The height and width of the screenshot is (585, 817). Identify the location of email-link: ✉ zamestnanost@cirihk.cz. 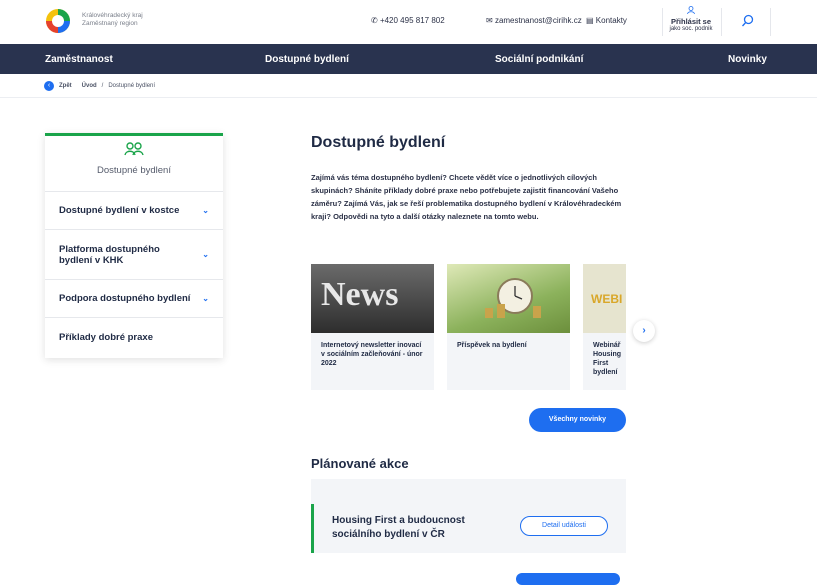
(534, 20).